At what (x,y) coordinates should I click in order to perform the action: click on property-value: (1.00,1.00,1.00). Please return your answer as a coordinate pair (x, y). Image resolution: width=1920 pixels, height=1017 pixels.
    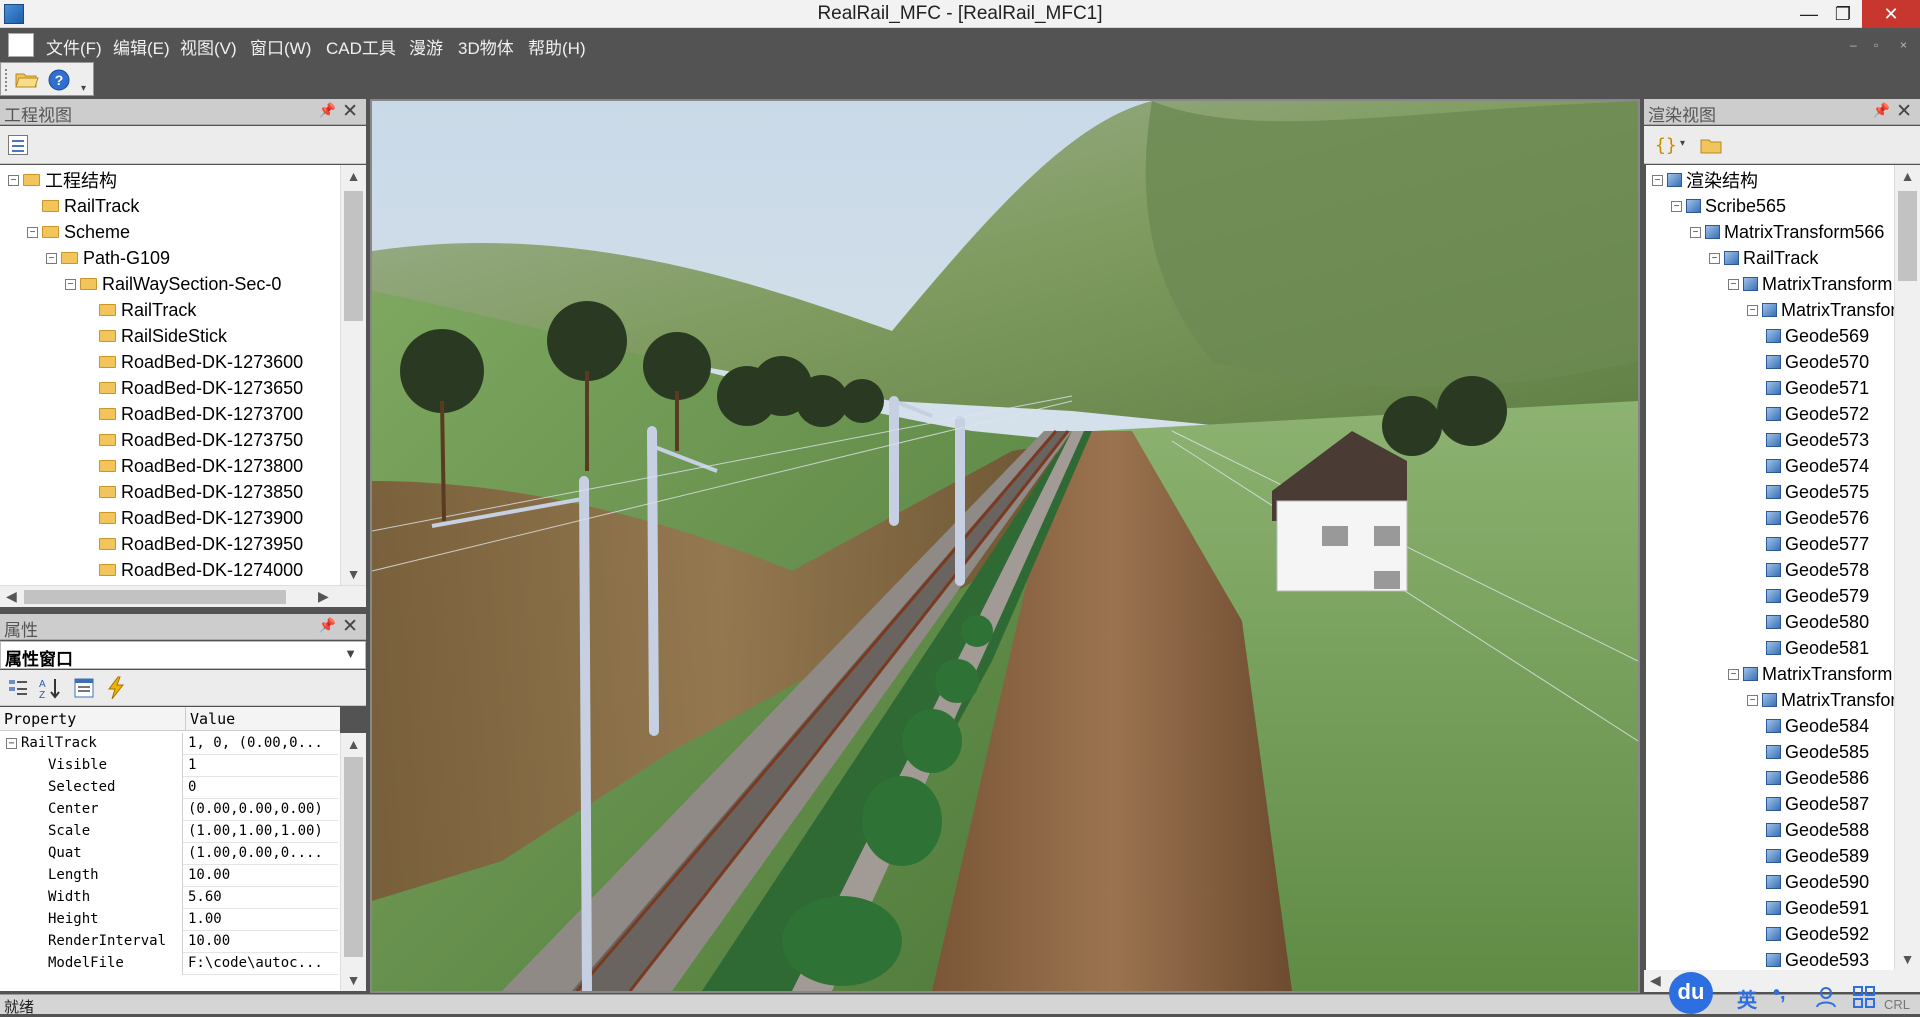
    Looking at the image, I should click on (261, 832).